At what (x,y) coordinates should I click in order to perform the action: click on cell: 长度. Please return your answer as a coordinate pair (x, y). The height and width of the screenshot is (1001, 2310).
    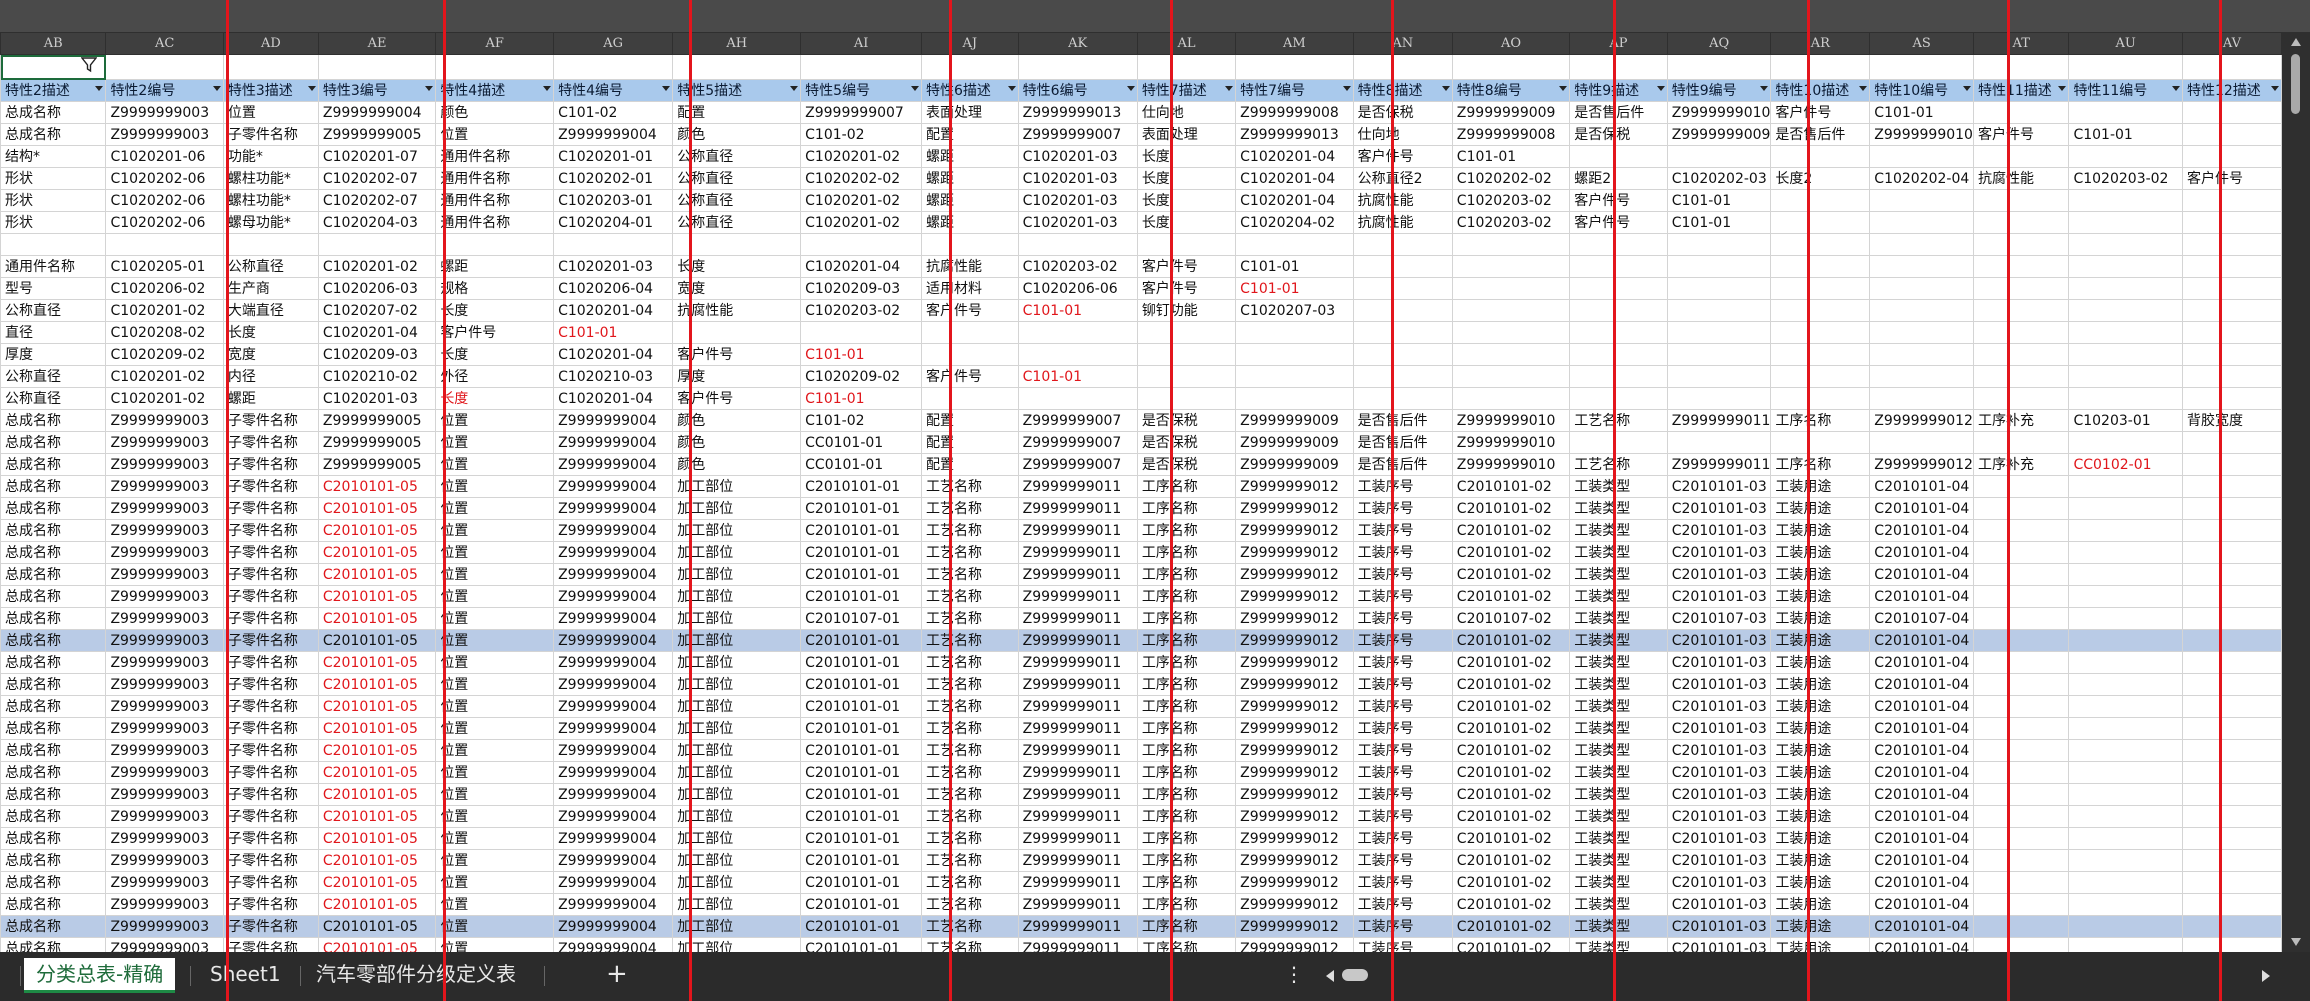
    Looking at the image, I should click on (495, 310).